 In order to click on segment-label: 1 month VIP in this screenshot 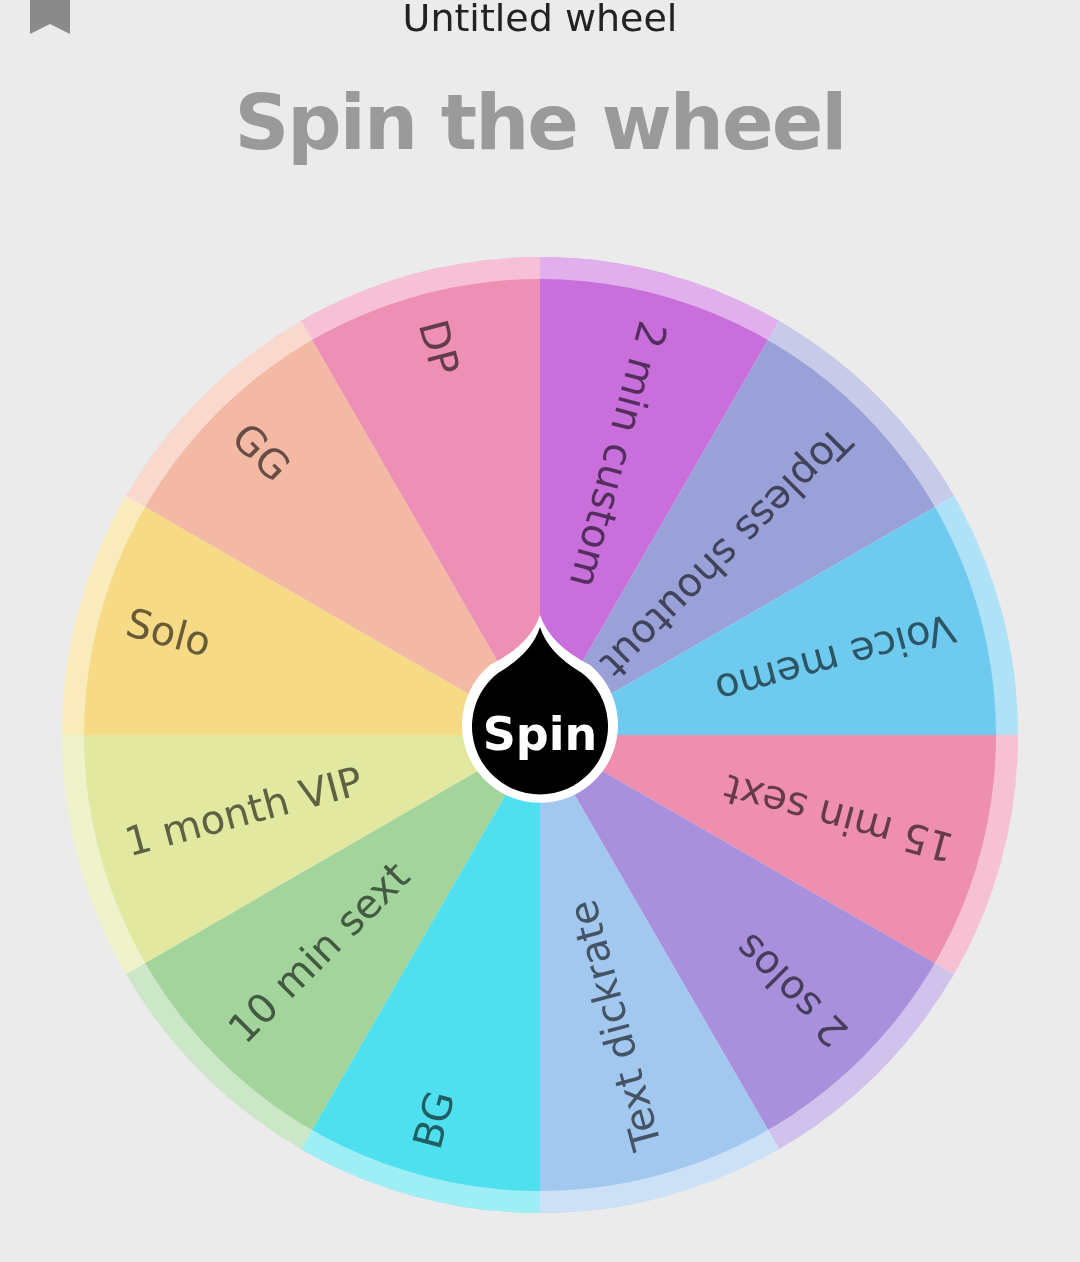, I will do `click(243, 811)`.